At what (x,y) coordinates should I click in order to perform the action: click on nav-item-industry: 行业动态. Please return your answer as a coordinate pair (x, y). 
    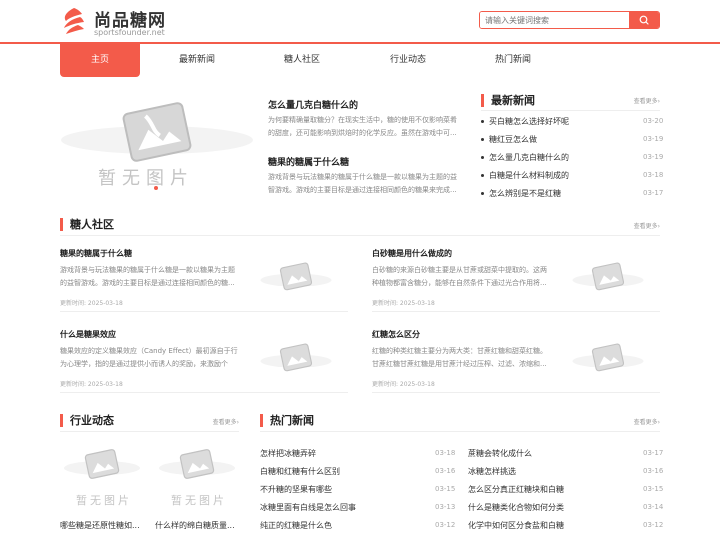
    Looking at the image, I should click on (408, 60).